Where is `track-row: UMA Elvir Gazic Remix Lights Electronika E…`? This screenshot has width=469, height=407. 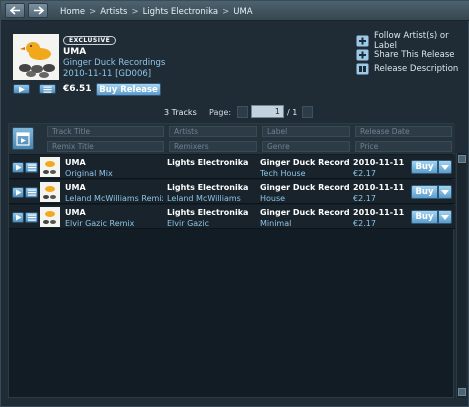
track-row: UMA Elvir Gazic Remix Lights Electronika E… is located at coordinates (232, 217).